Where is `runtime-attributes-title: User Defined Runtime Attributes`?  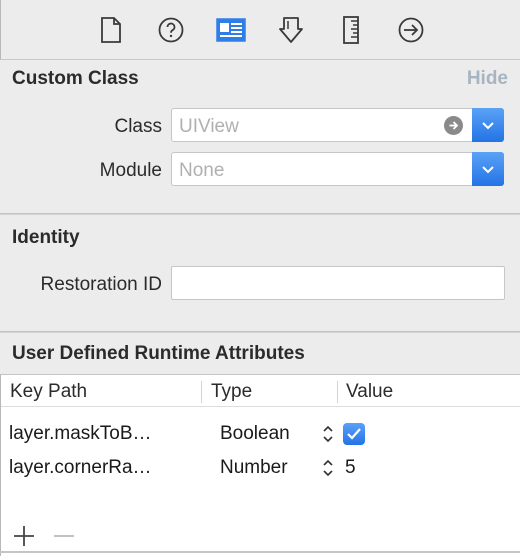 runtime-attributes-title: User Defined Runtime Attributes is located at coordinates (158, 353).